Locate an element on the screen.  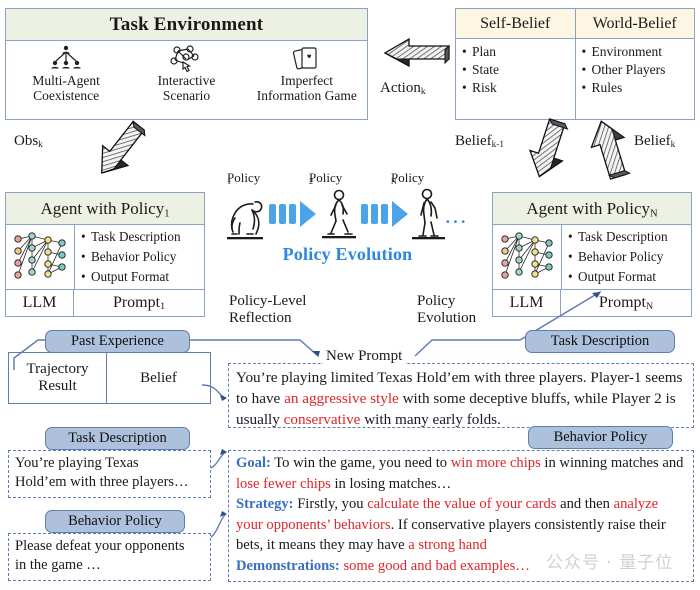
past-experience-trajectory-cell: Trajectory Result is located at coordinates (58, 378).